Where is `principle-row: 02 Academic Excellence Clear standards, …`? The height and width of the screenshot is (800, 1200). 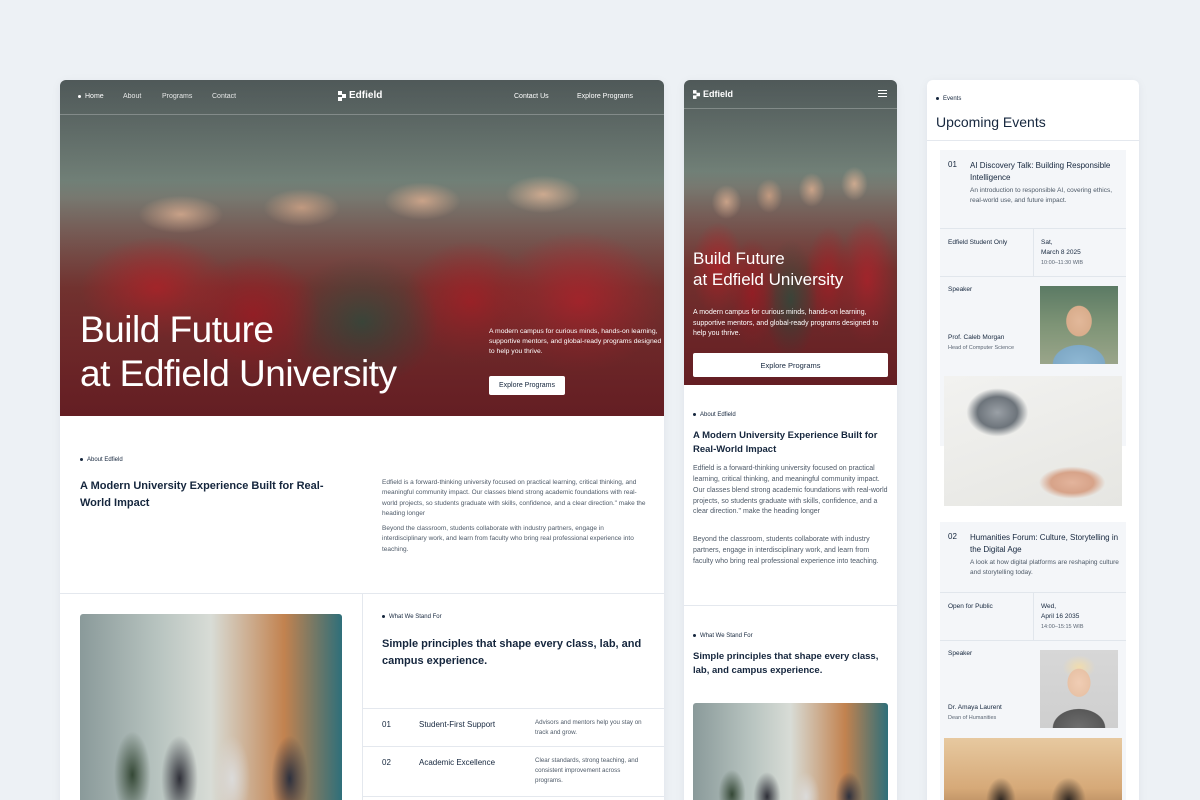
principle-row: 02 Academic Excellence Clear standards, … is located at coordinates (513, 771).